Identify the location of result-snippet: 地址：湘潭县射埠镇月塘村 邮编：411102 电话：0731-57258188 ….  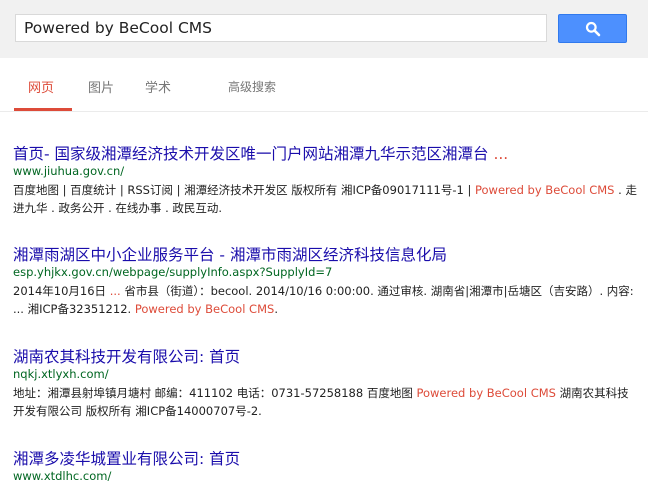
(321, 402).